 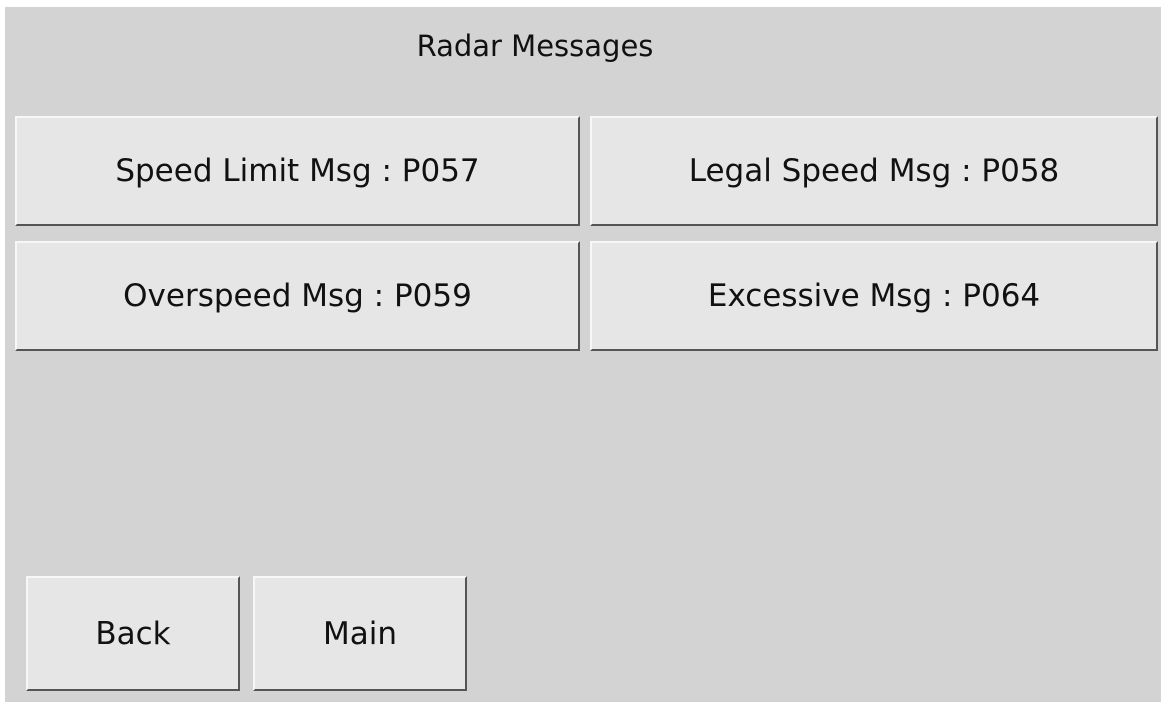 I want to click on excessive-msg-button: Excessive Msg : P064, so click(x=874, y=296).